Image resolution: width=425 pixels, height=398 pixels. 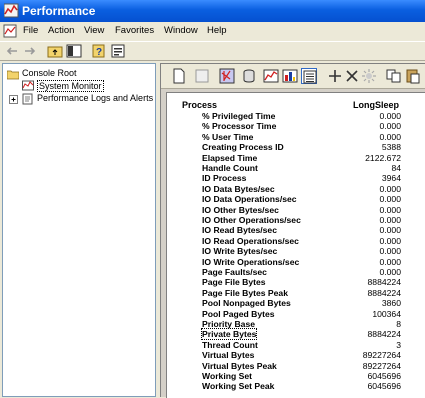 What do you see at coordinates (294, 282) in the screenshot?
I see `counter-row: Page File Bytes 8884224` at bounding box center [294, 282].